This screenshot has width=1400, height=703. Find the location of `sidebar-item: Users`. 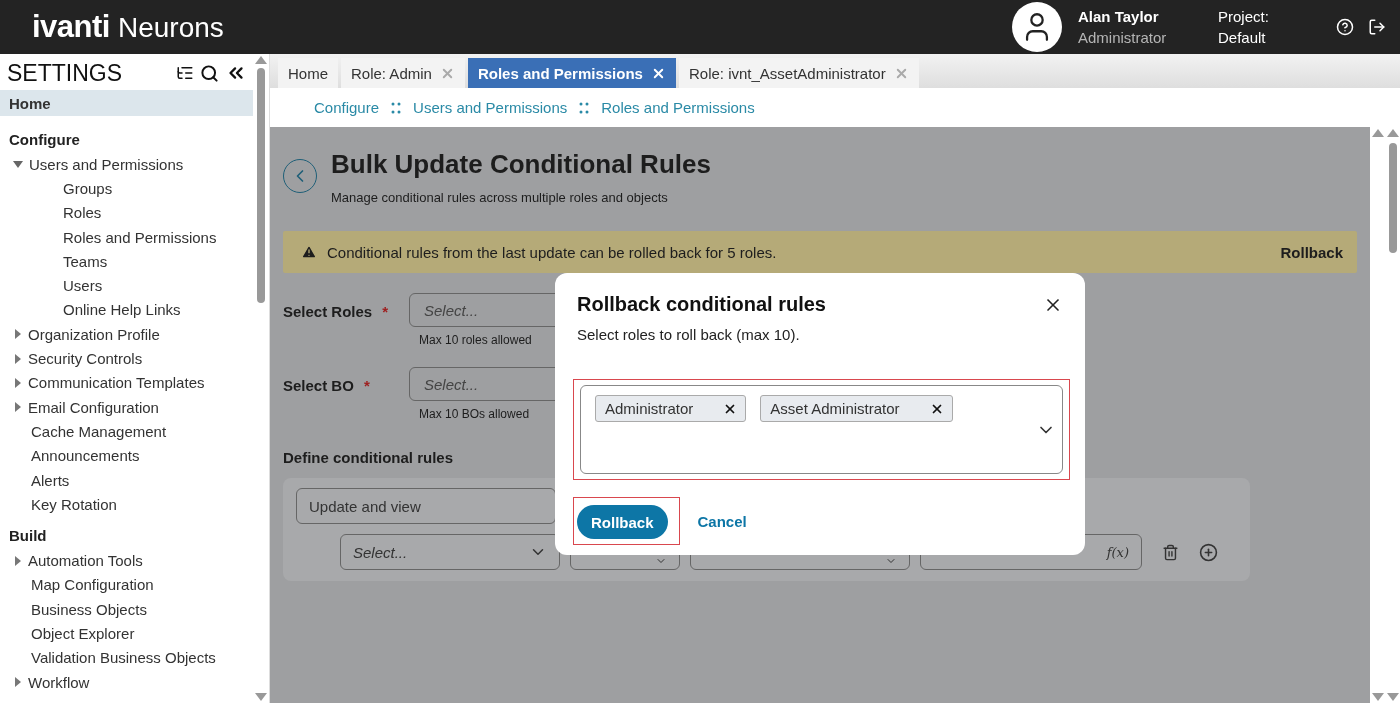

sidebar-item: Users is located at coordinates (126, 285).